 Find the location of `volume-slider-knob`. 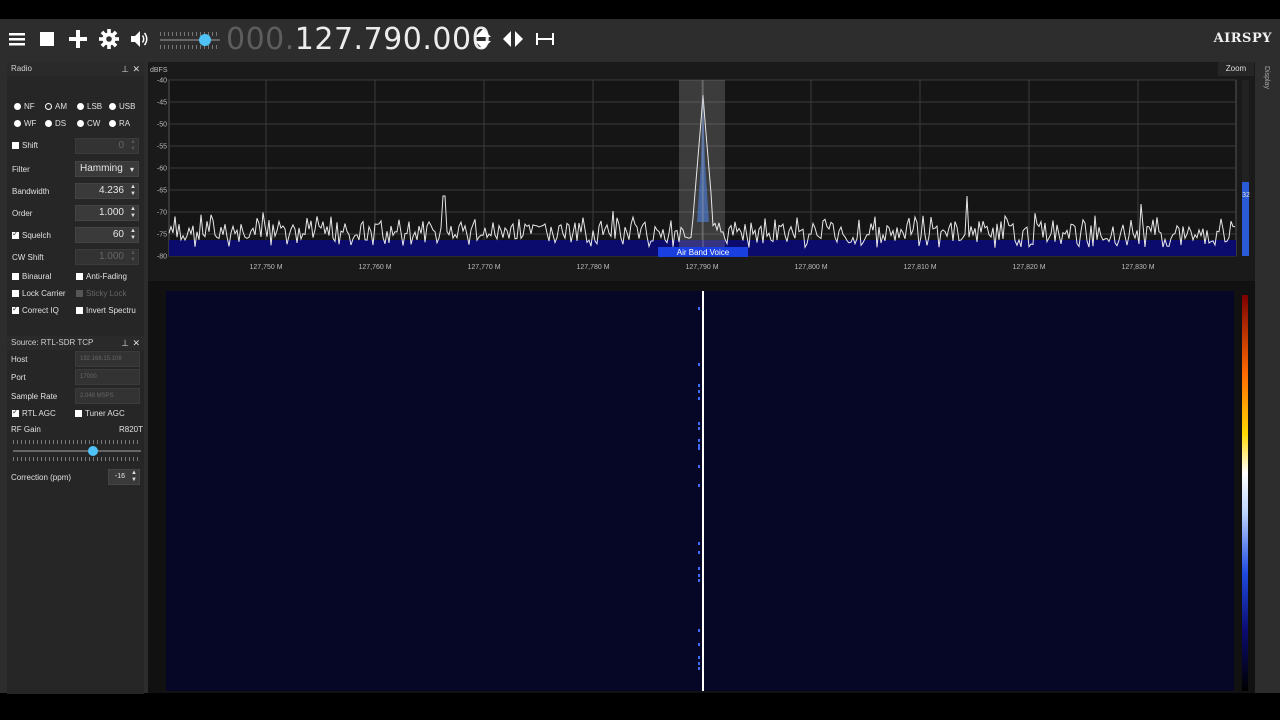

volume-slider-knob is located at coordinates (205, 40).